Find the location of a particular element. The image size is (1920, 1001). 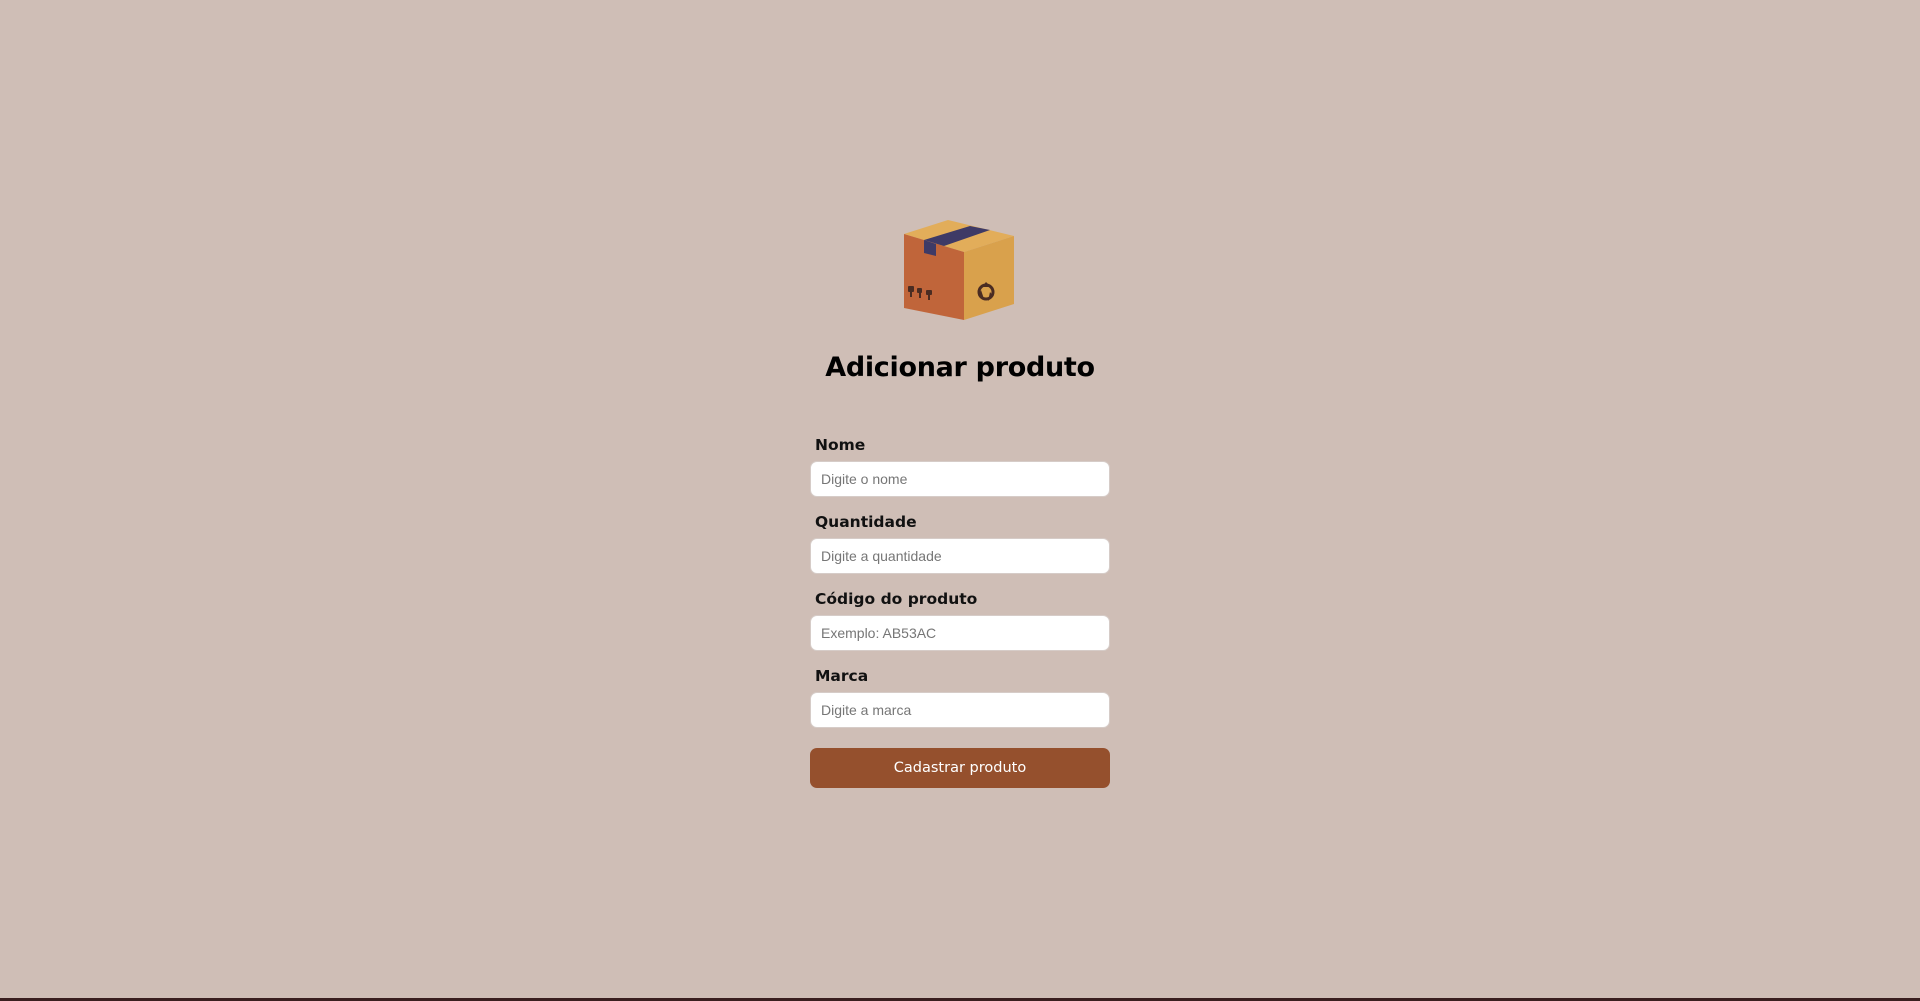

product-code-input is located at coordinates (960, 633).